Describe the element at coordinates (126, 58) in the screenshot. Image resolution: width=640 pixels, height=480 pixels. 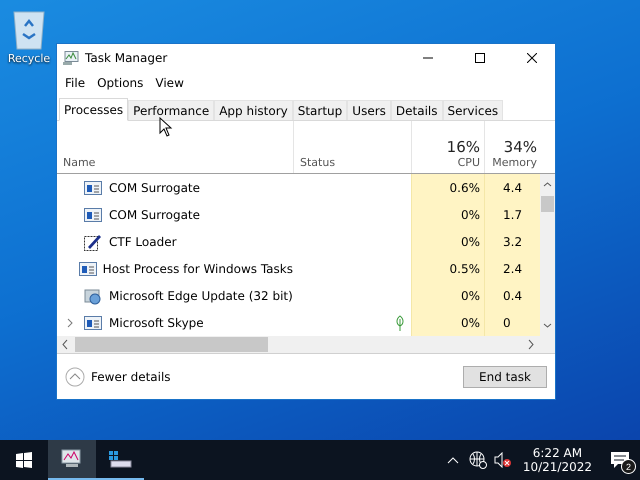
I see `window-title: Task Manager` at that location.